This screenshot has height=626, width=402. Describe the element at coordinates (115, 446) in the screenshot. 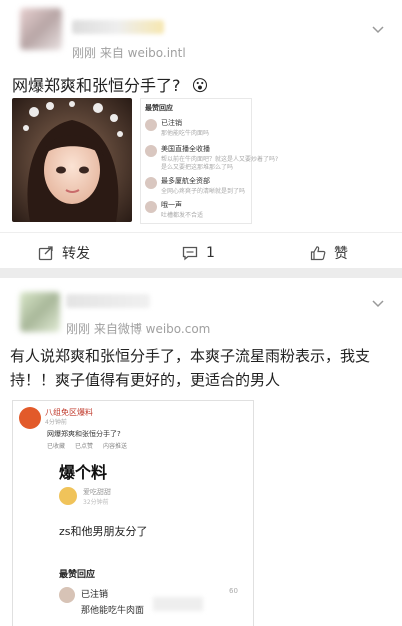

I see `tab-push: 内容推送` at that location.